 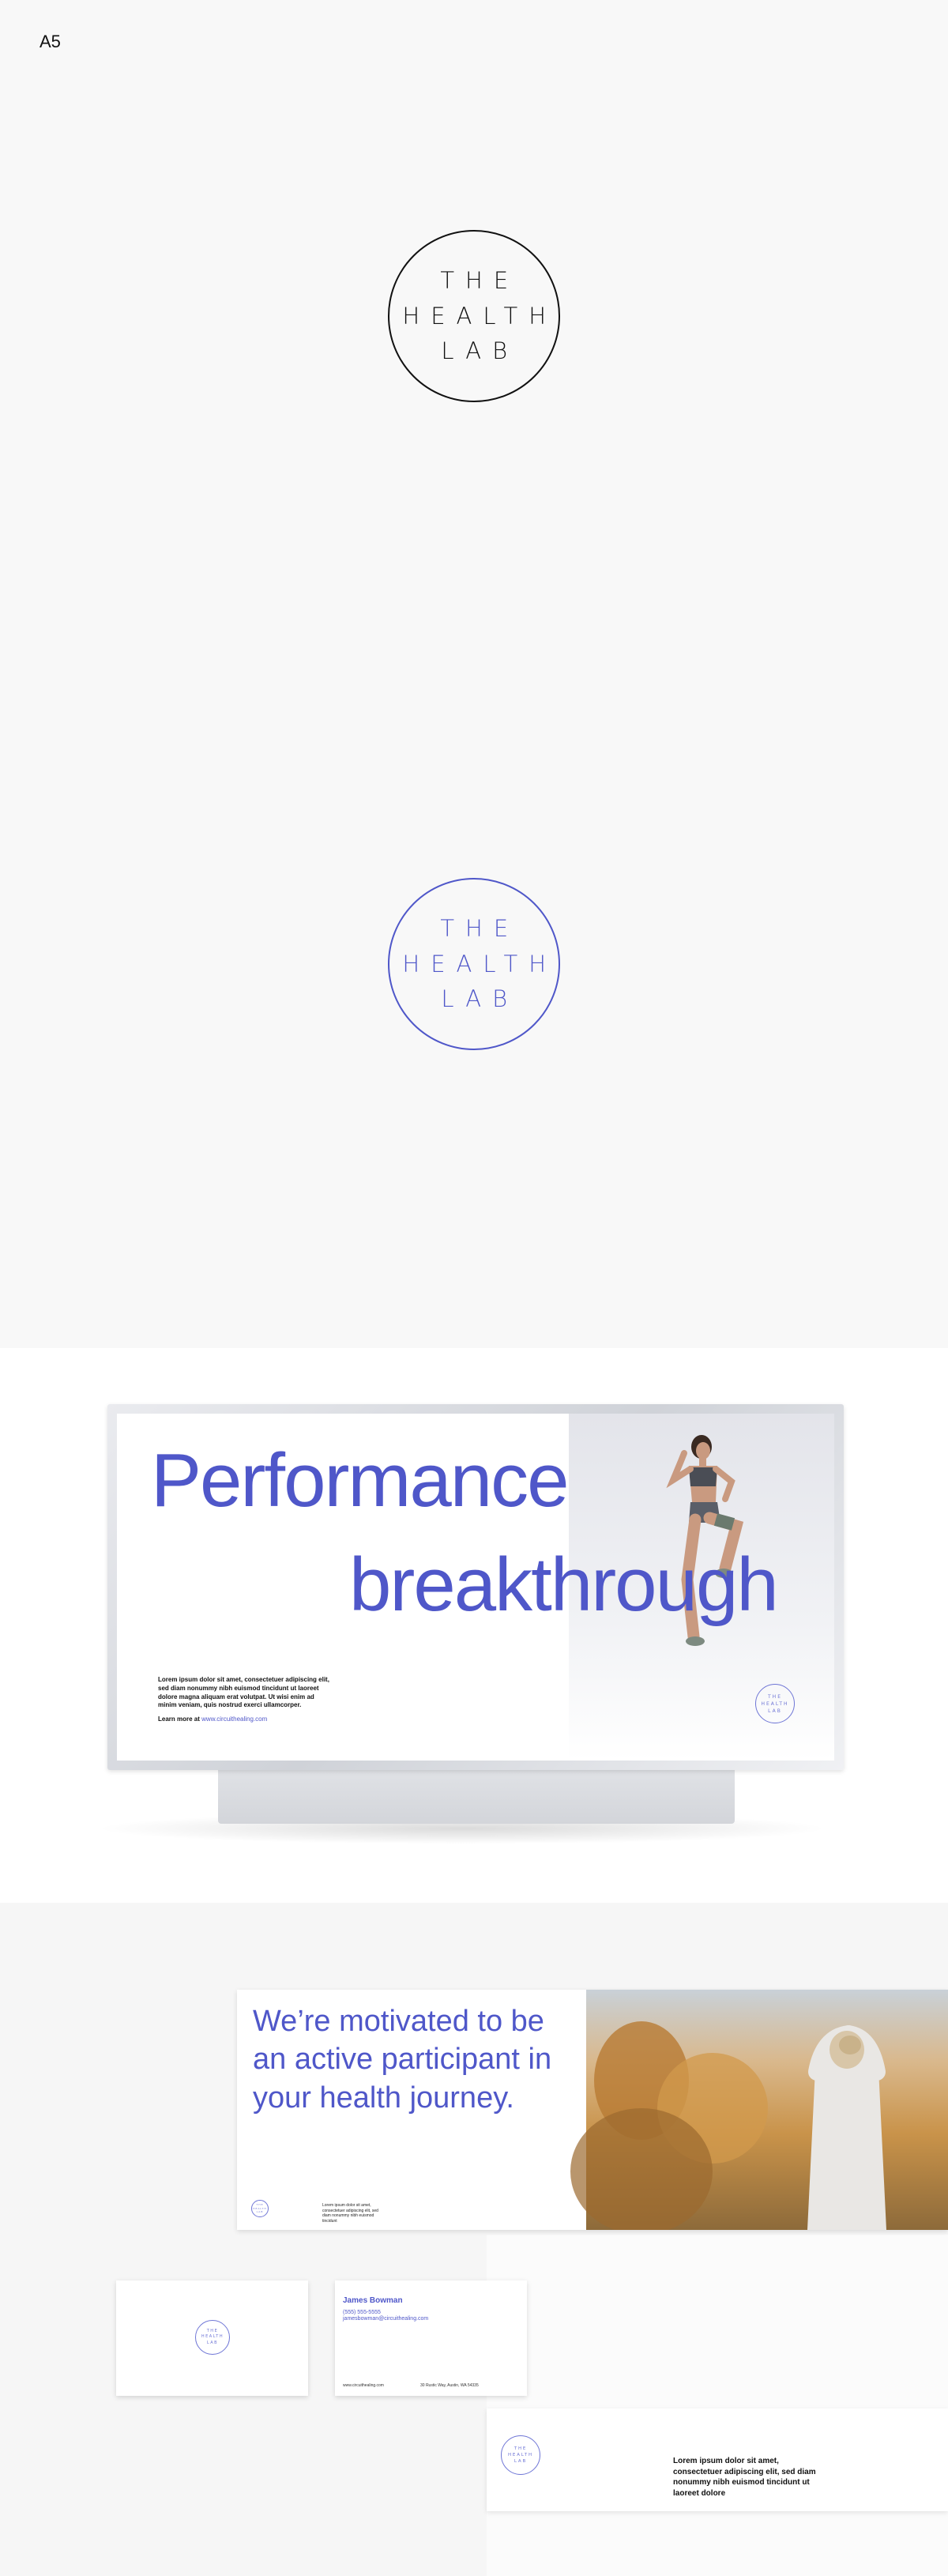 I want to click on business-card-logo: THE HEALTH LAB, so click(x=213, y=2337).